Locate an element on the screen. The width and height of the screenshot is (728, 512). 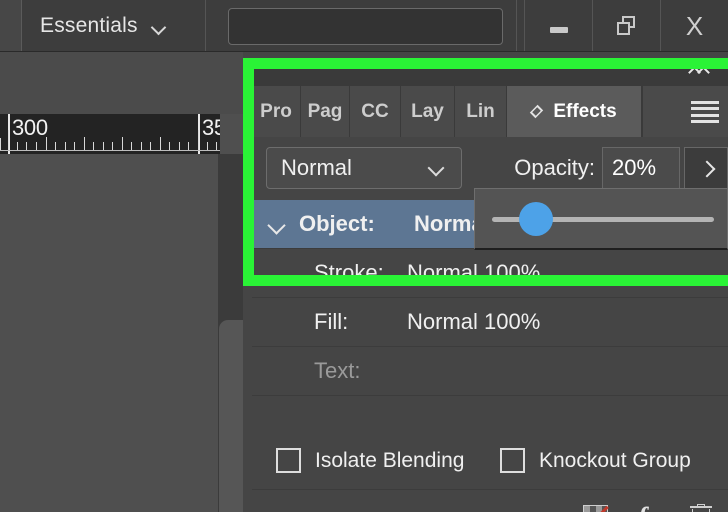
row-fill: Fill: Normal 100% is located at coordinates (490, 322).